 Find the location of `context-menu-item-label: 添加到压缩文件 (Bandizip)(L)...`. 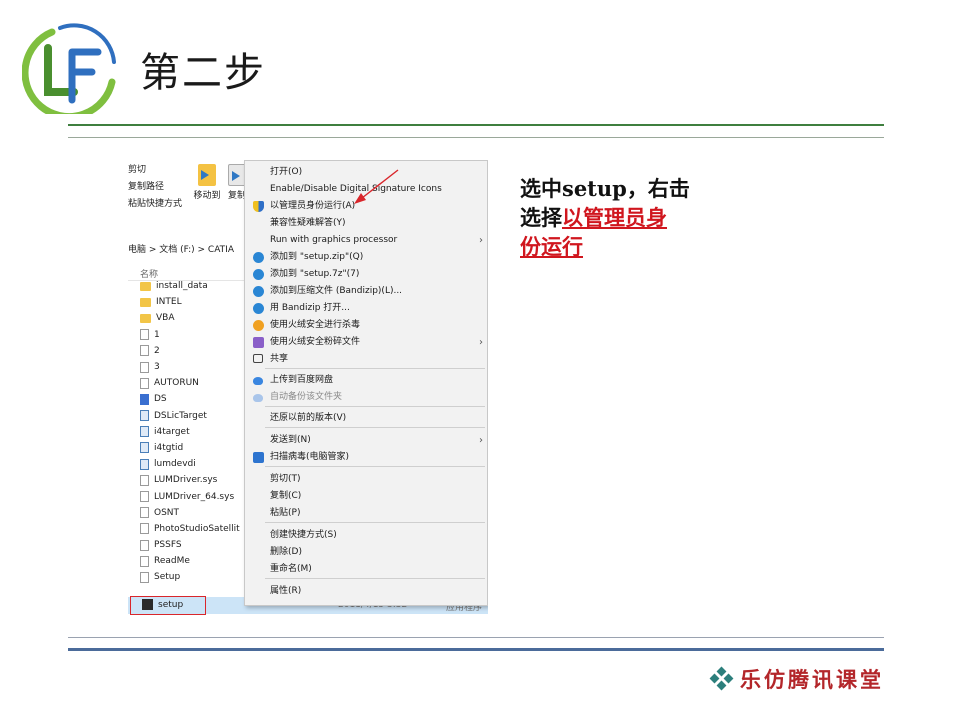

context-menu-item-label: 添加到压缩文件 (Bandizip)(L)... is located at coordinates (336, 291).